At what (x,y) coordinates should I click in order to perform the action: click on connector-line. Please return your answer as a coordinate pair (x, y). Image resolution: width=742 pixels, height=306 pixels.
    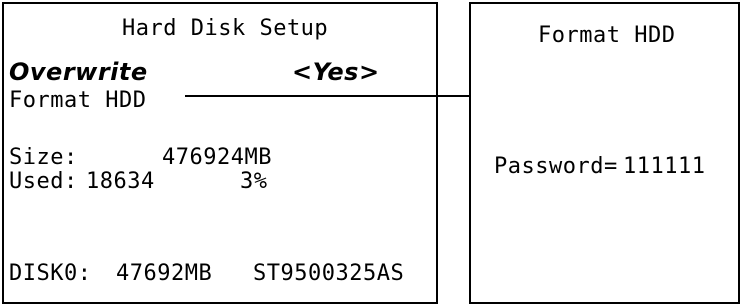
    Looking at the image, I should click on (327, 96).